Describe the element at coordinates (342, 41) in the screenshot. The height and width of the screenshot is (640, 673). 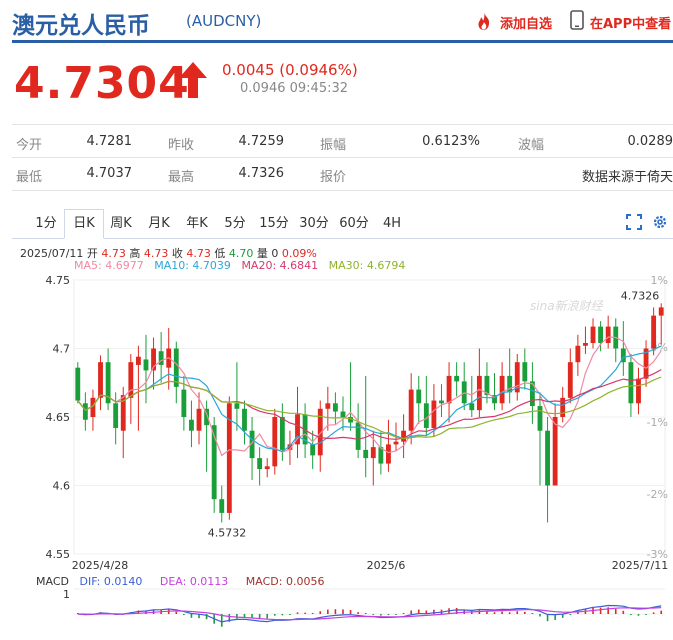
I see `header-divider` at that location.